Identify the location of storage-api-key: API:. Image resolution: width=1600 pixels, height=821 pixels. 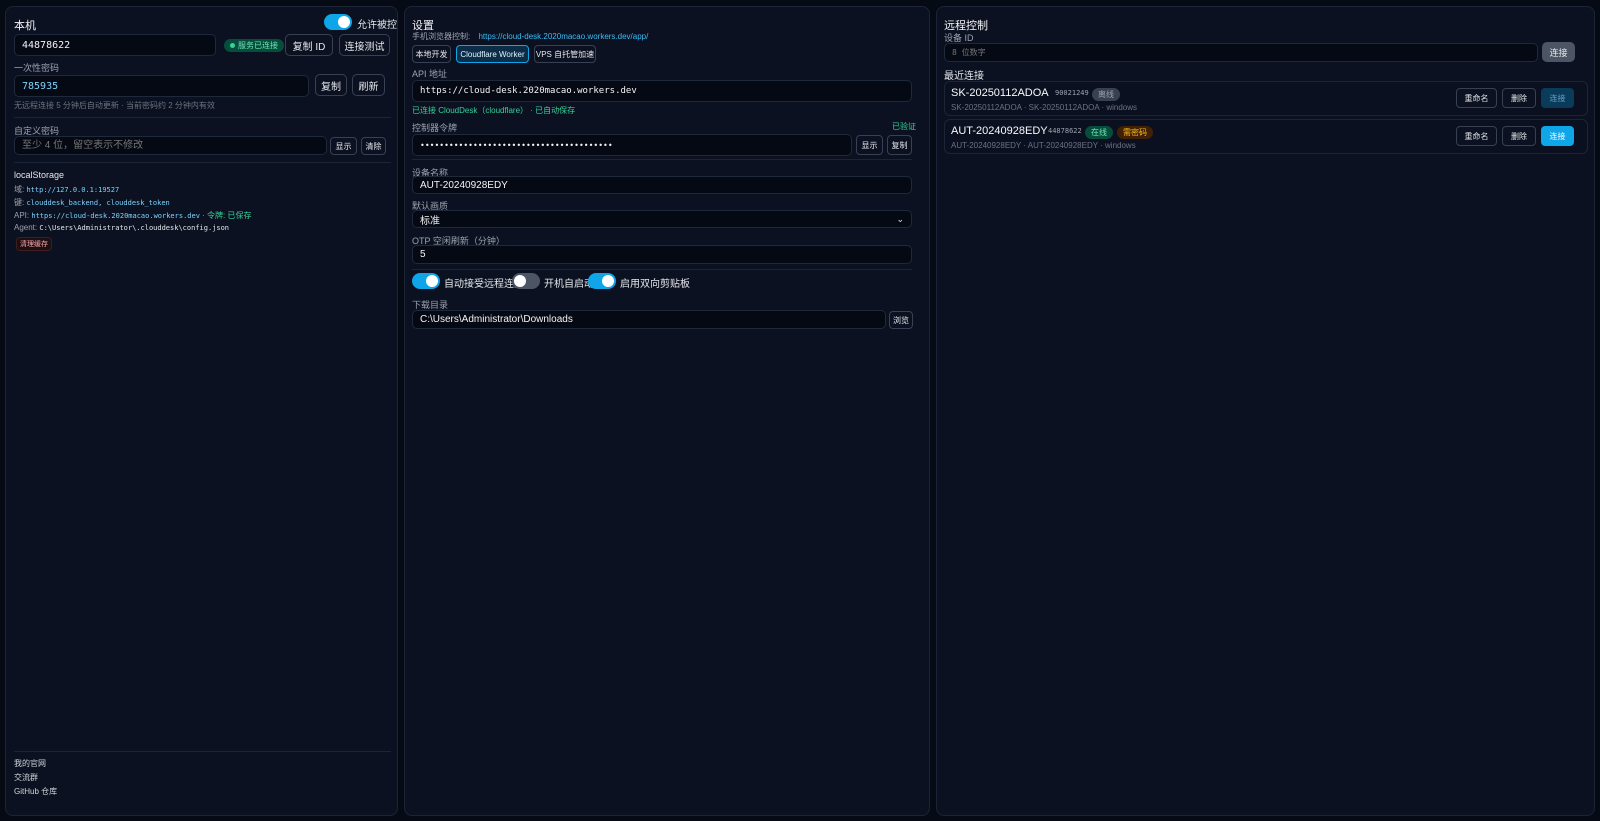
(22, 215).